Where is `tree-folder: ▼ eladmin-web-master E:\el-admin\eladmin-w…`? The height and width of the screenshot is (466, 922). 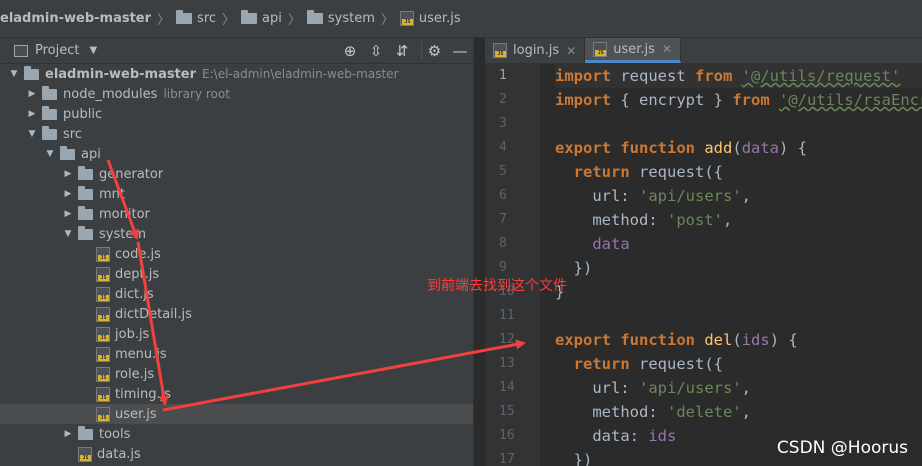 tree-folder: ▼ eladmin-web-master E:\el-admin\eladmin-w… is located at coordinates (236, 74).